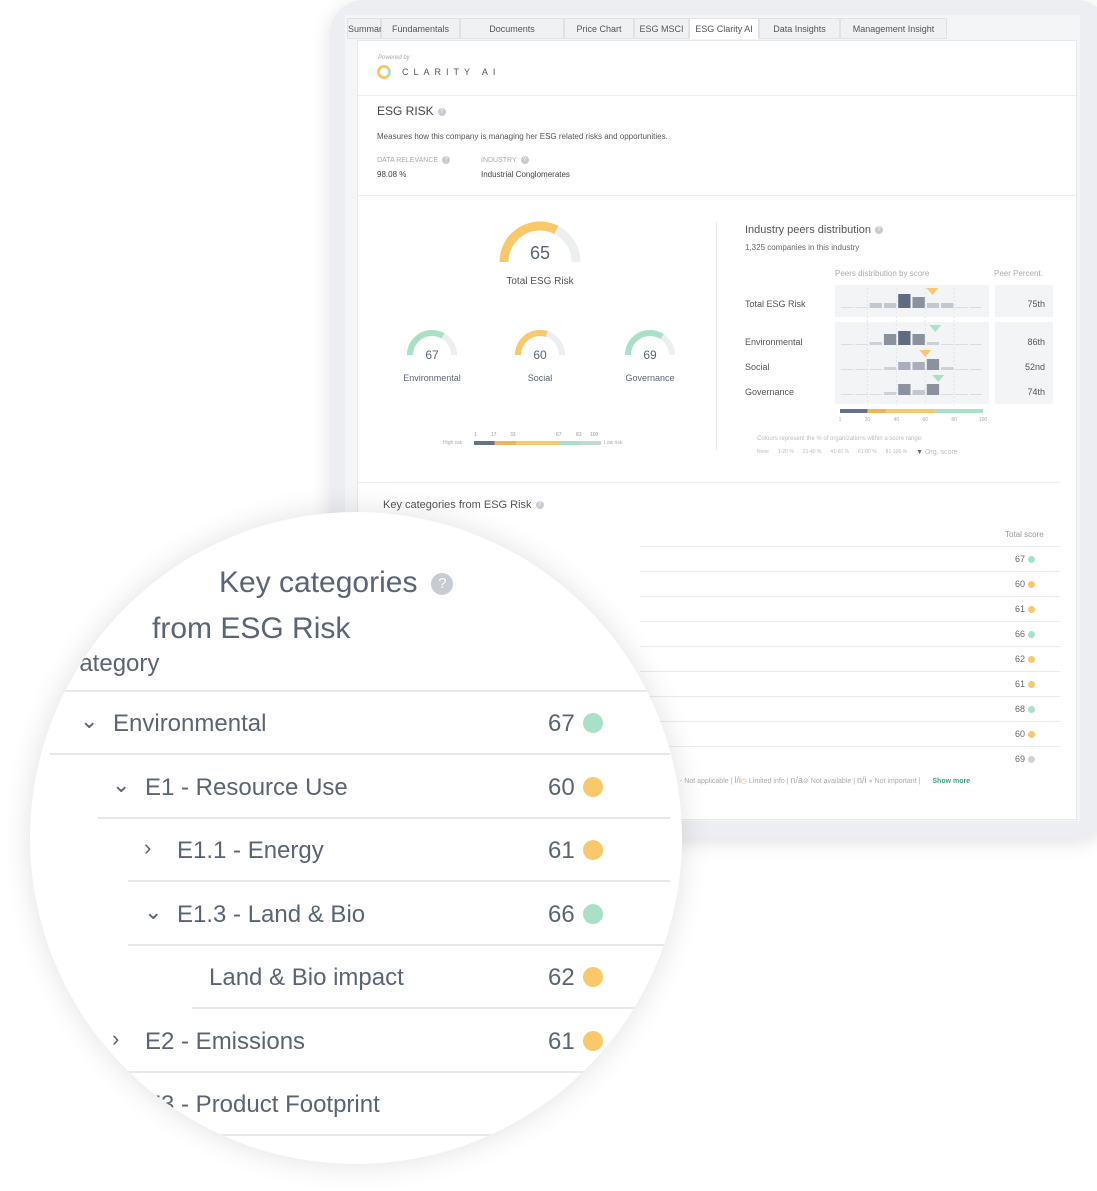  I want to click on esg-risk-title-text: ESG RISK, so click(405, 111).